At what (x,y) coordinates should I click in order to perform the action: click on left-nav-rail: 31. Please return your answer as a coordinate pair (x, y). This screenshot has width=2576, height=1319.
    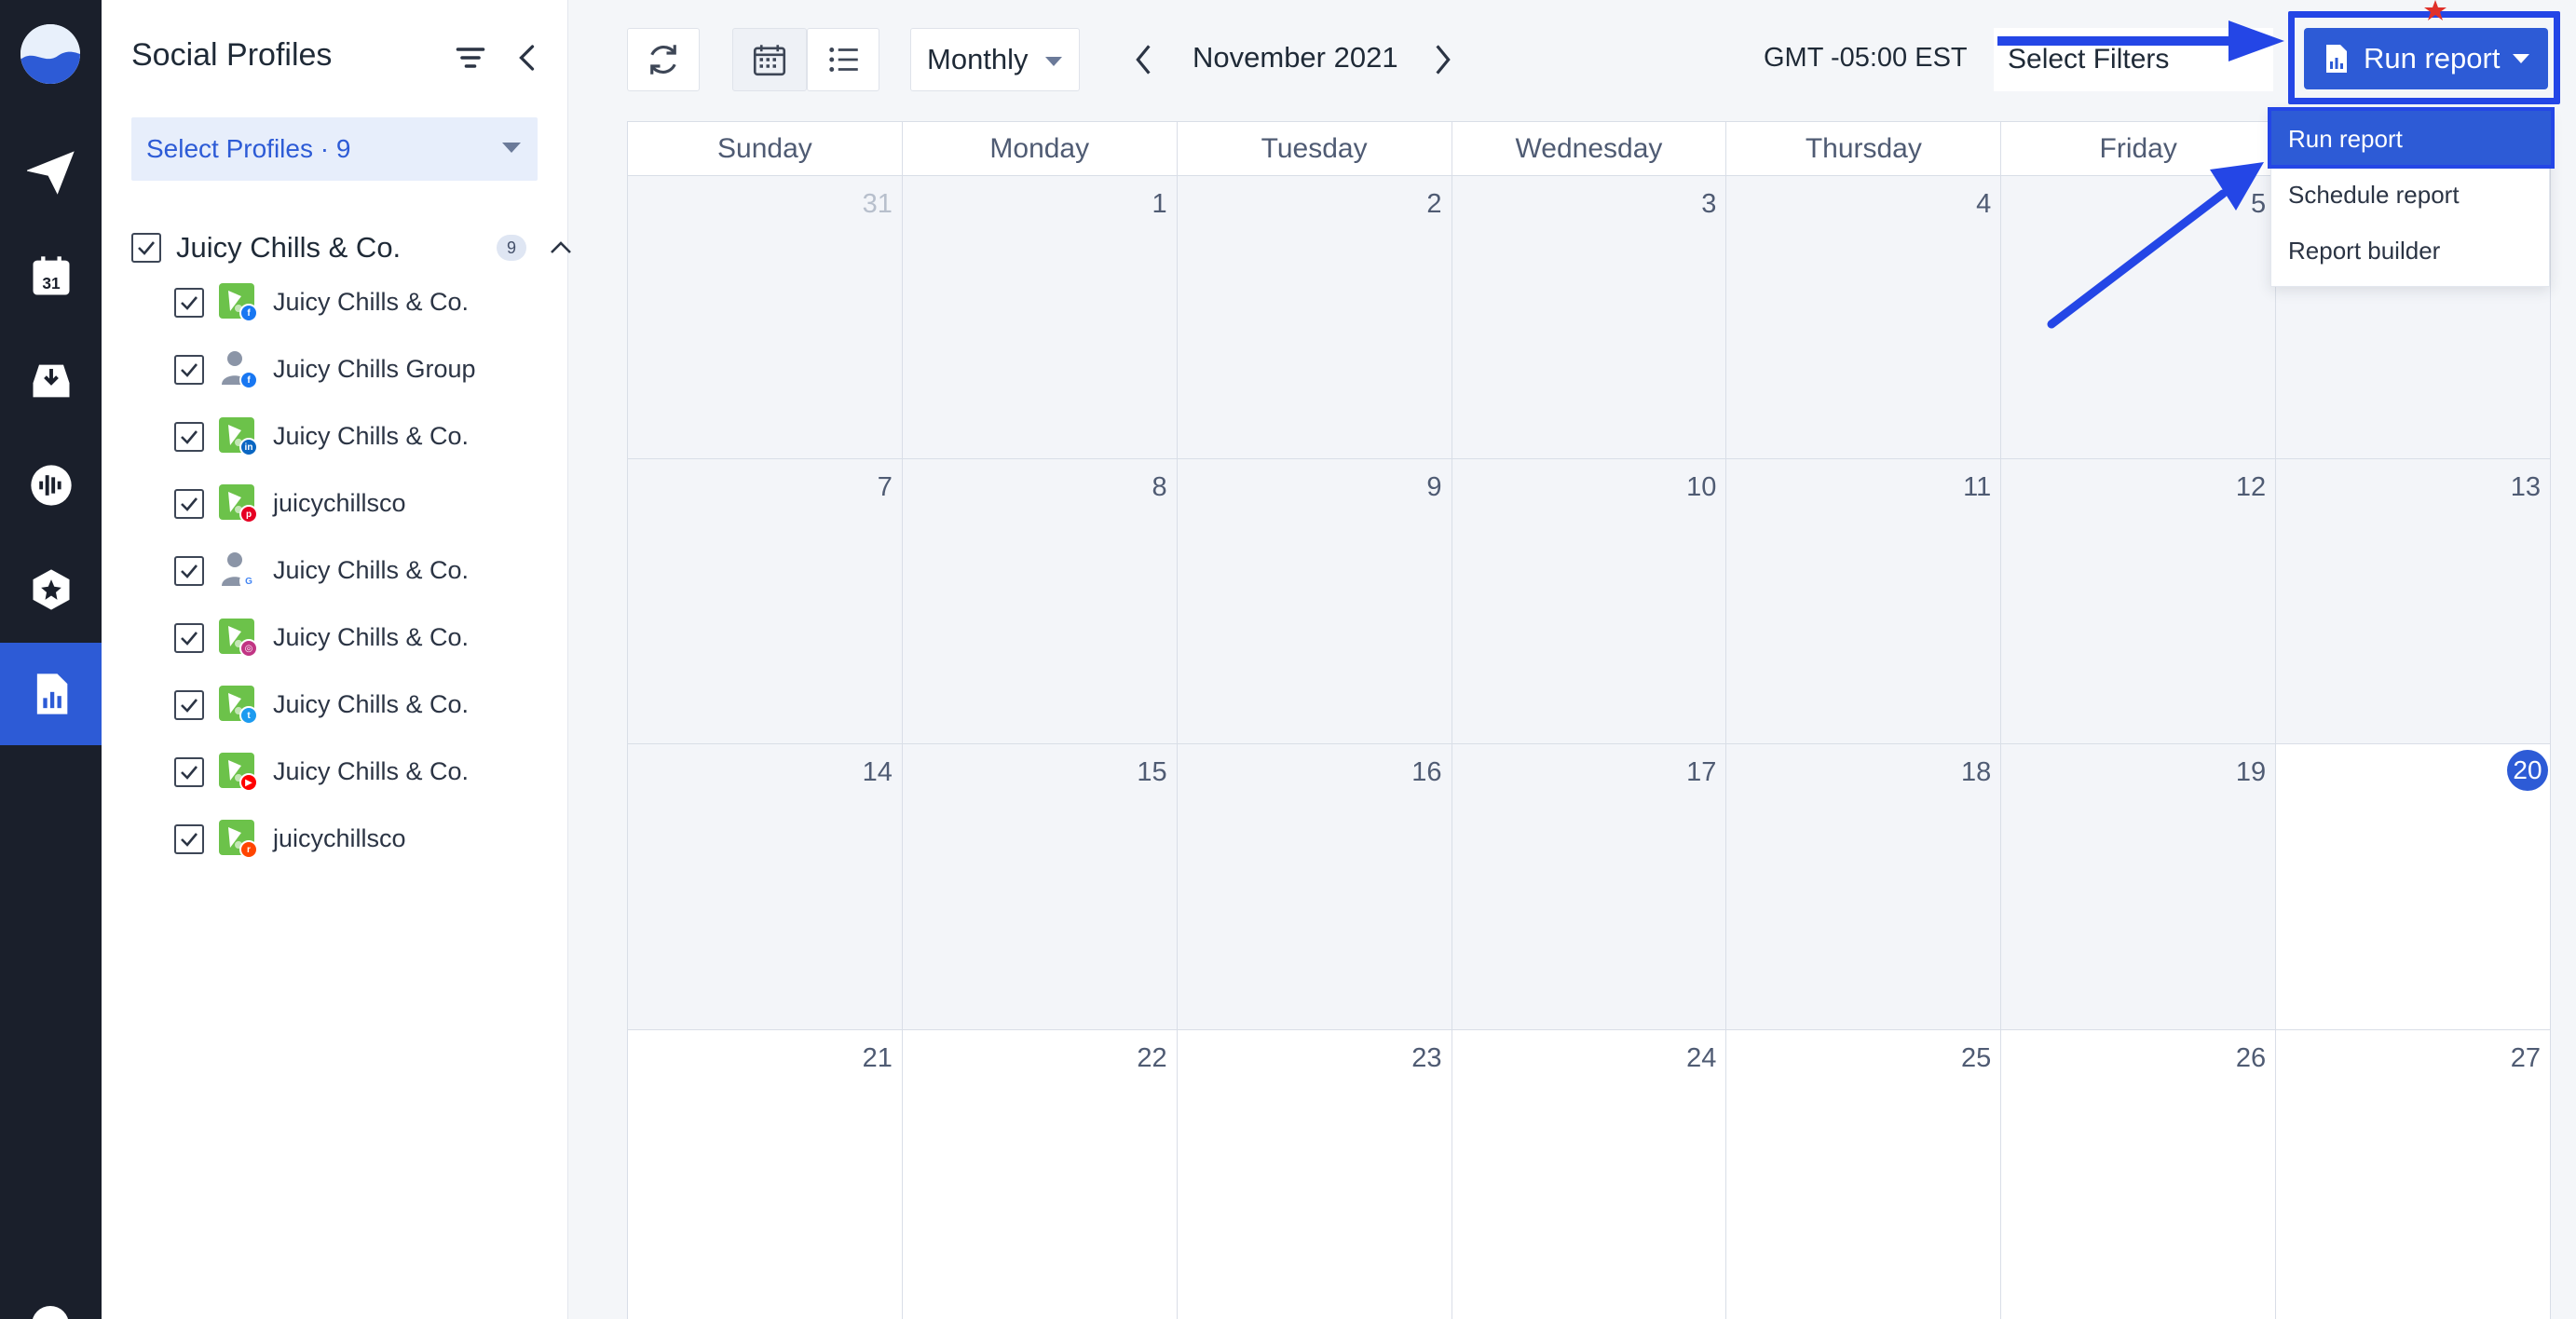
    Looking at the image, I should click on (51, 659).